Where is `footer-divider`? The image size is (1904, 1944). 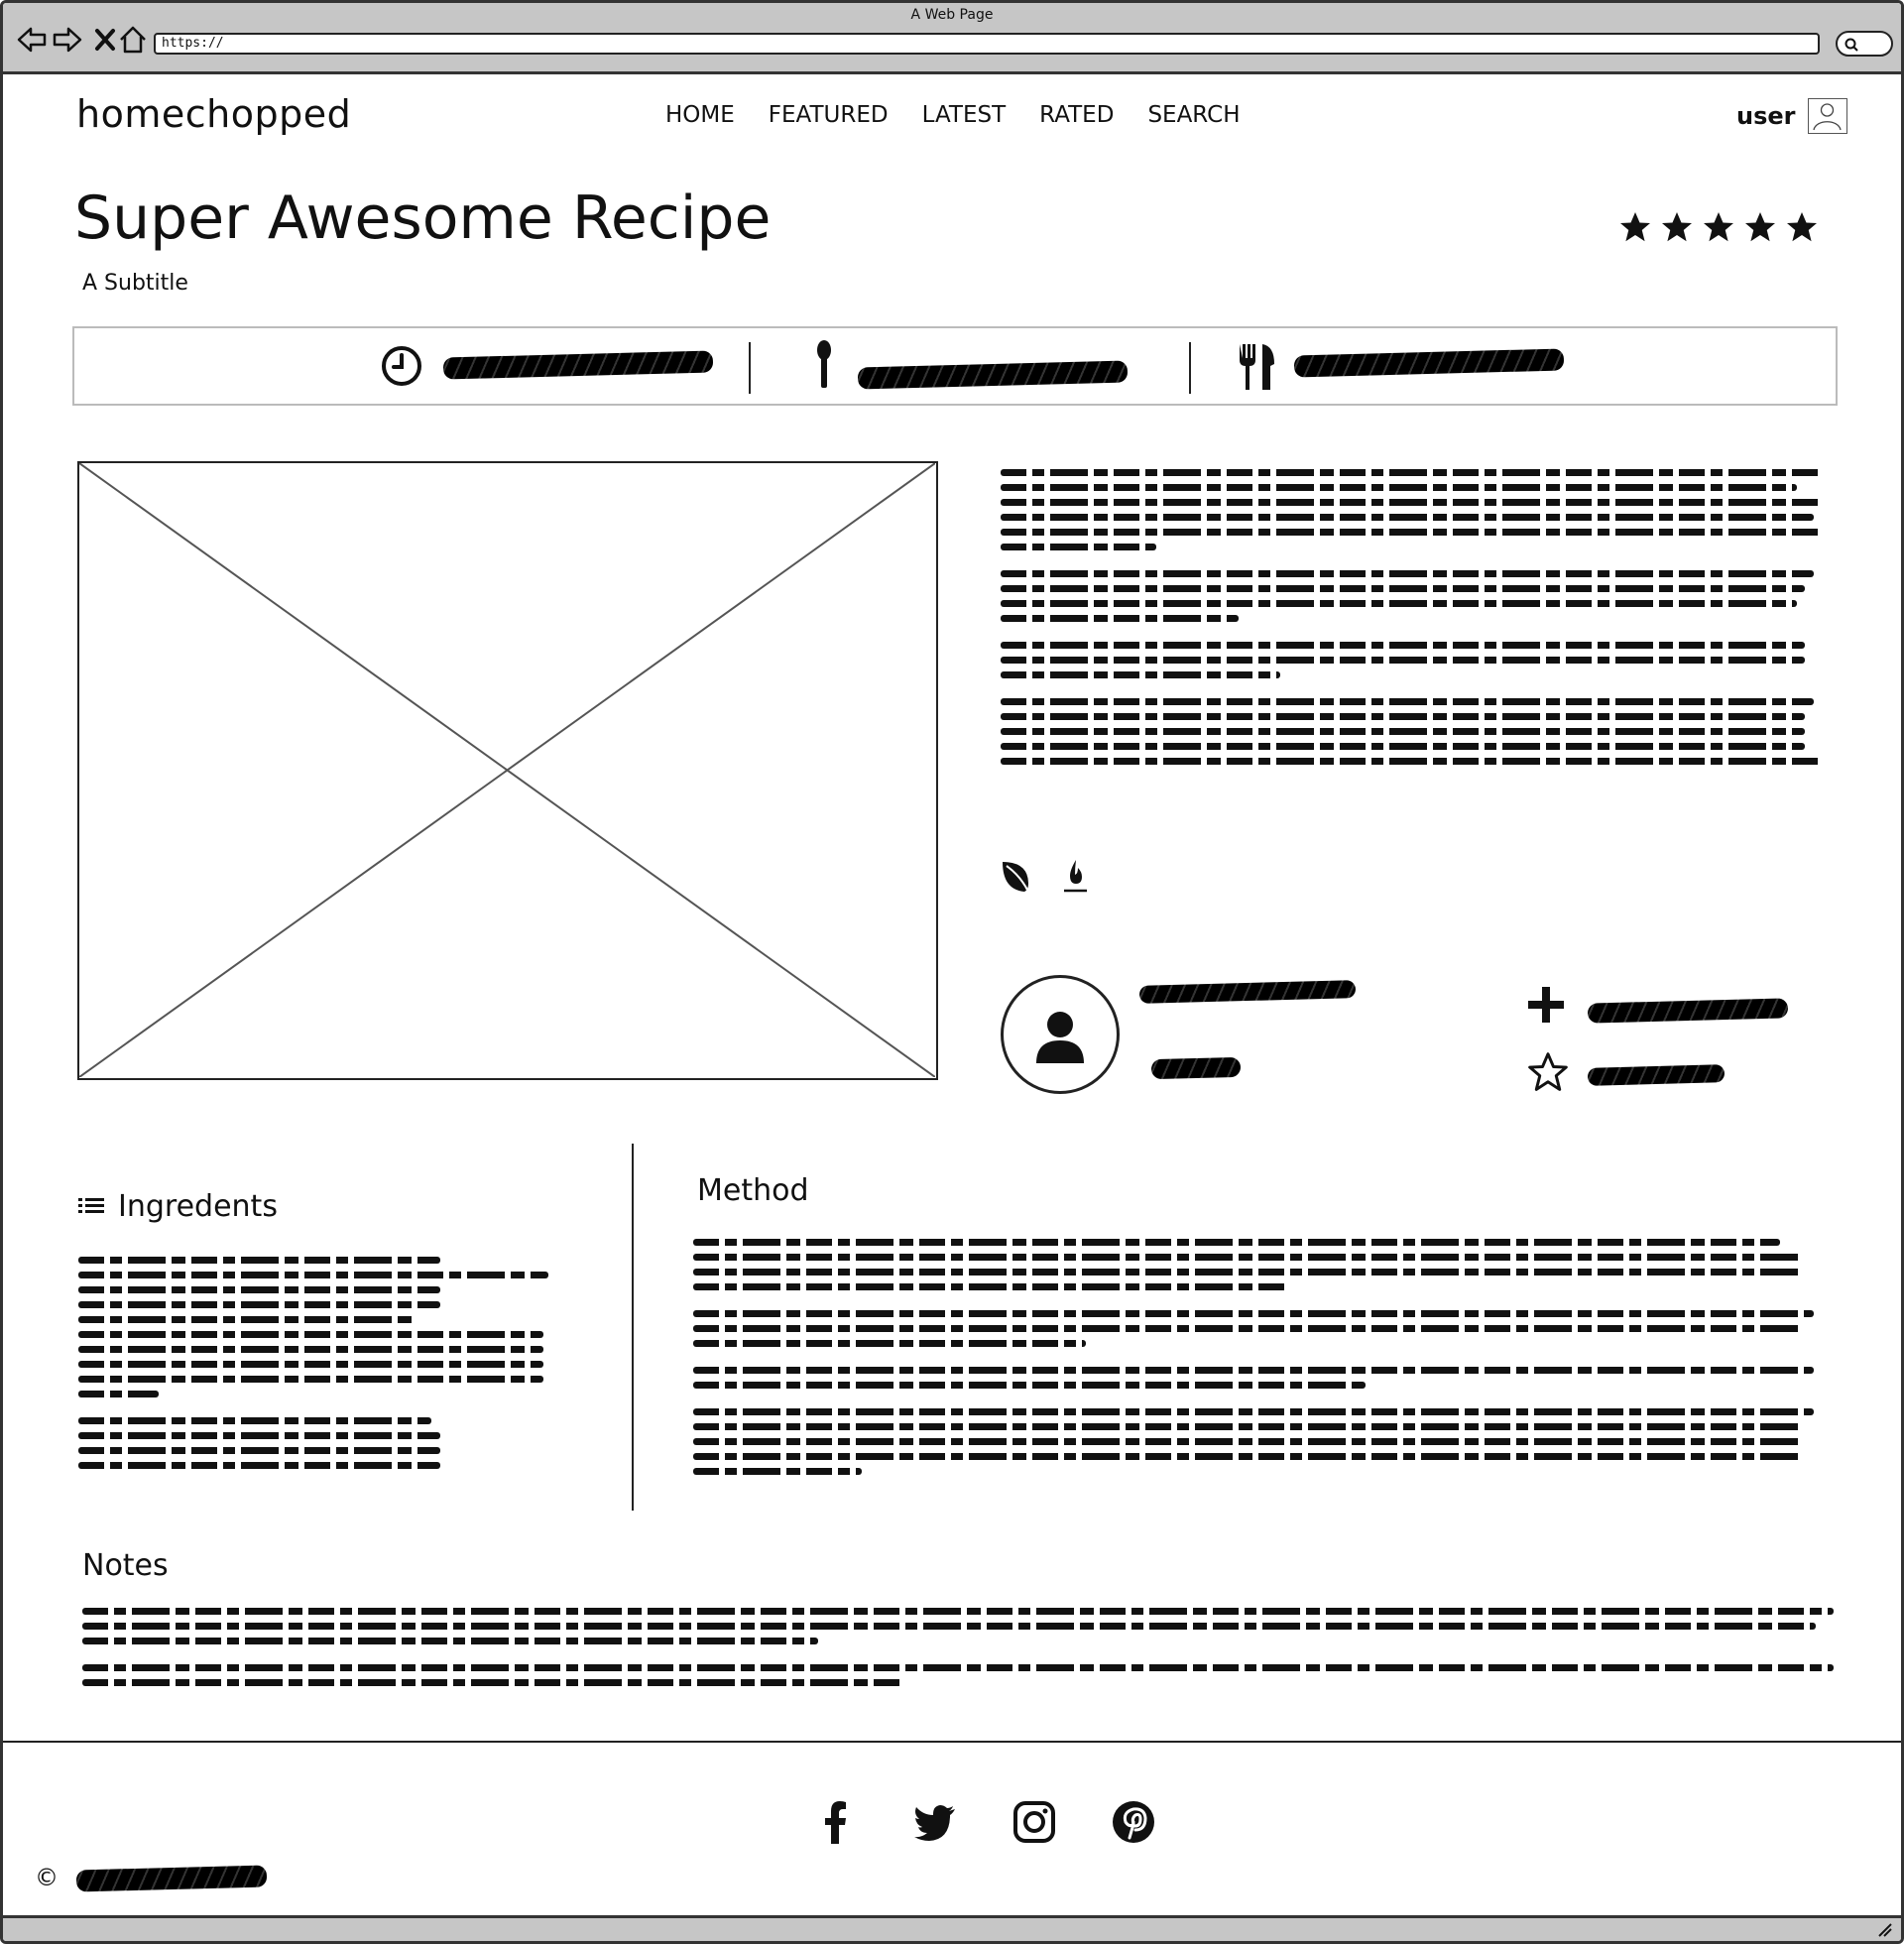 footer-divider is located at coordinates (952, 1742).